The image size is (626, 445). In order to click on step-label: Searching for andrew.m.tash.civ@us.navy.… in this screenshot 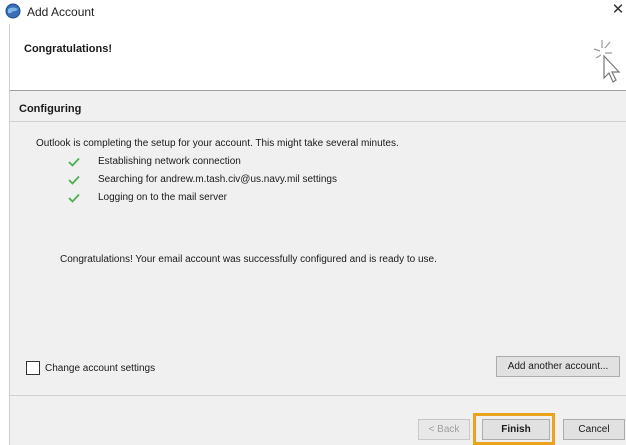, I will do `click(217, 179)`.